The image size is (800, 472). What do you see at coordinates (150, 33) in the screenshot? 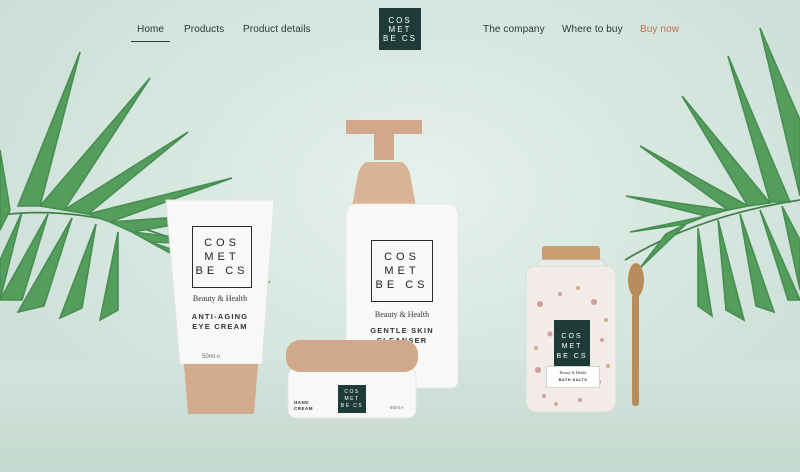
I see `nav-home: Home` at bounding box center [150, 33].